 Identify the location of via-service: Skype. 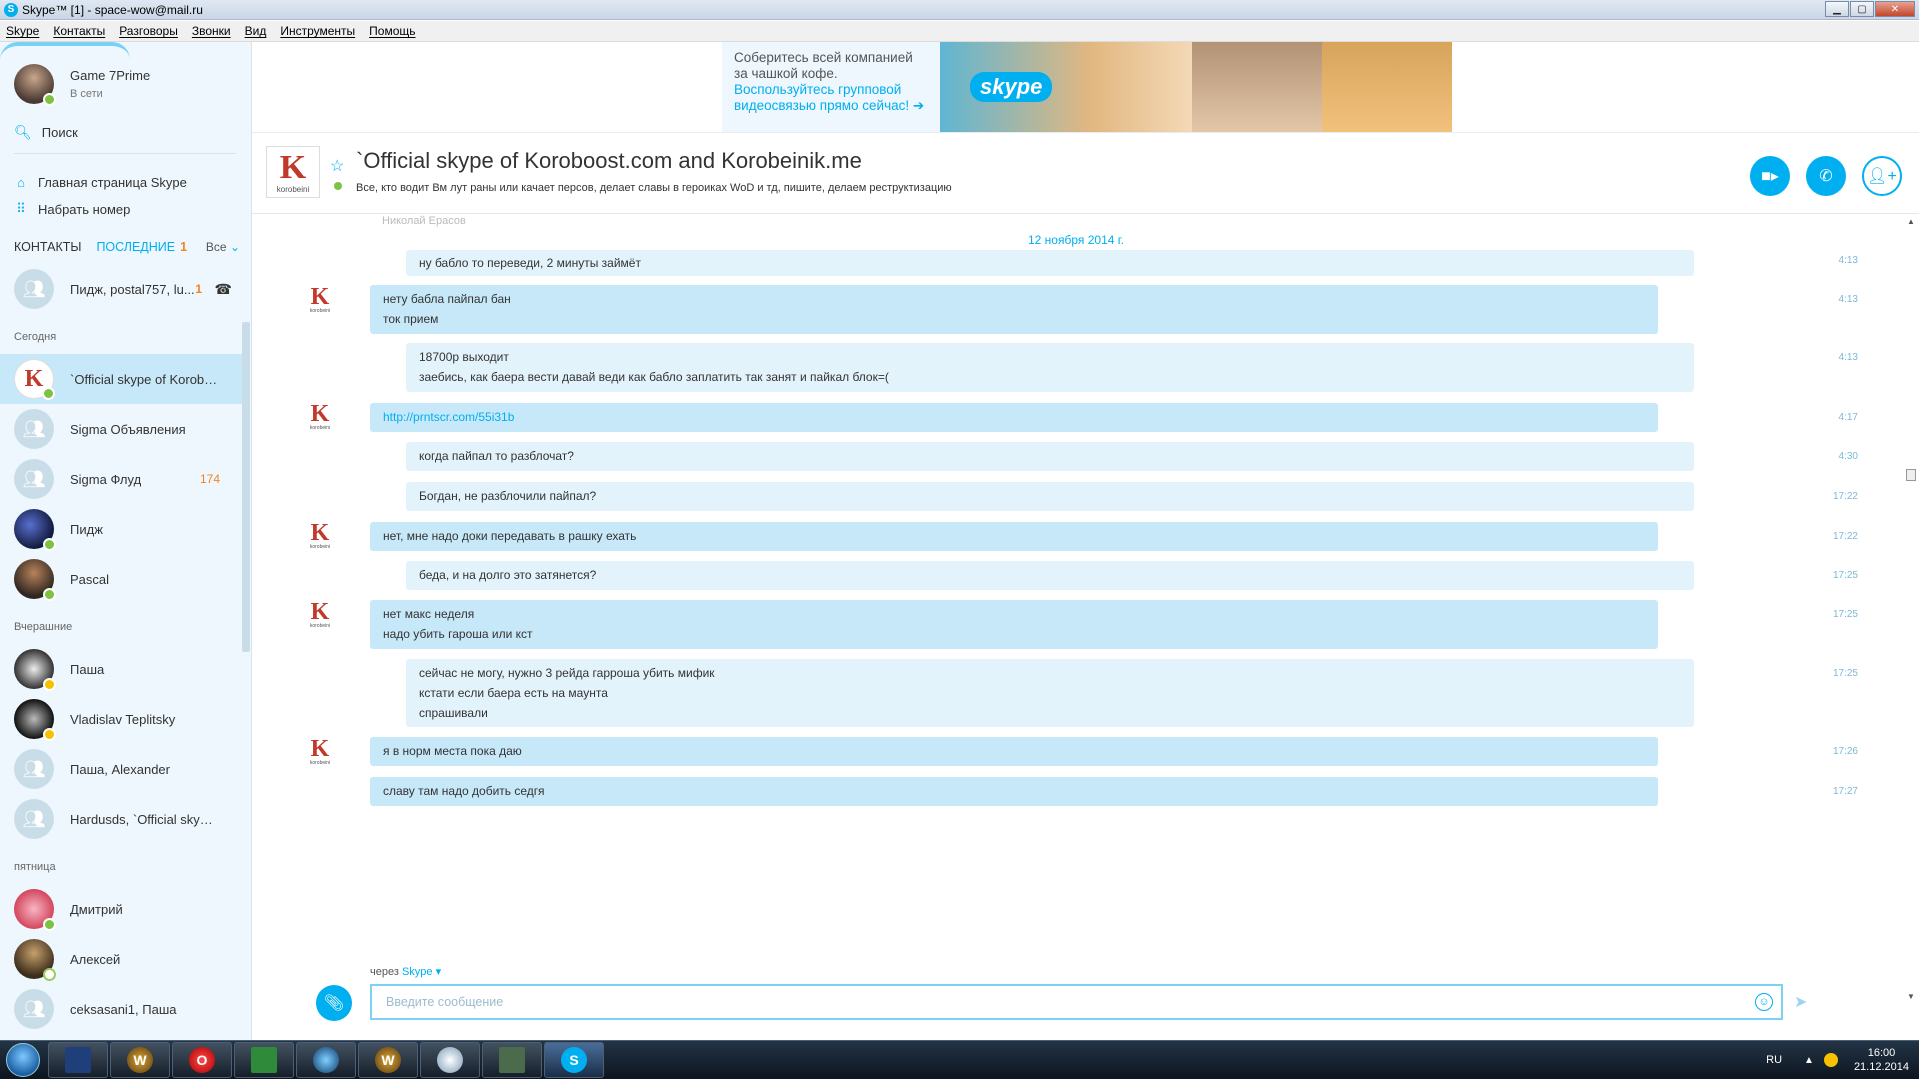
(417, 972).